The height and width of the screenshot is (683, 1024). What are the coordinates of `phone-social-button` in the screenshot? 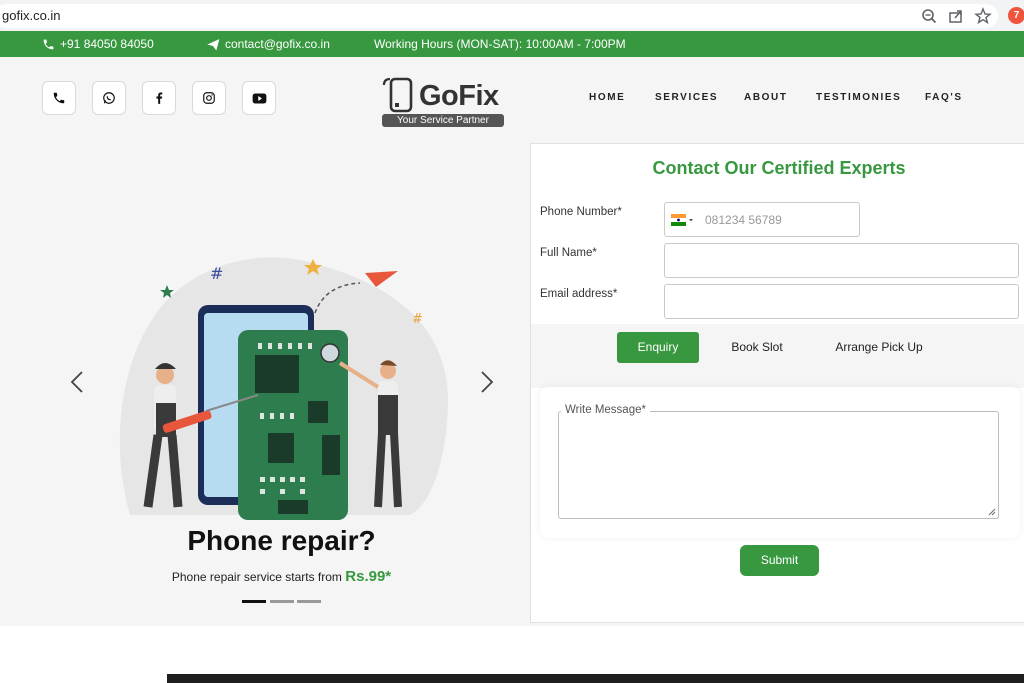 It's located at (59, 98).